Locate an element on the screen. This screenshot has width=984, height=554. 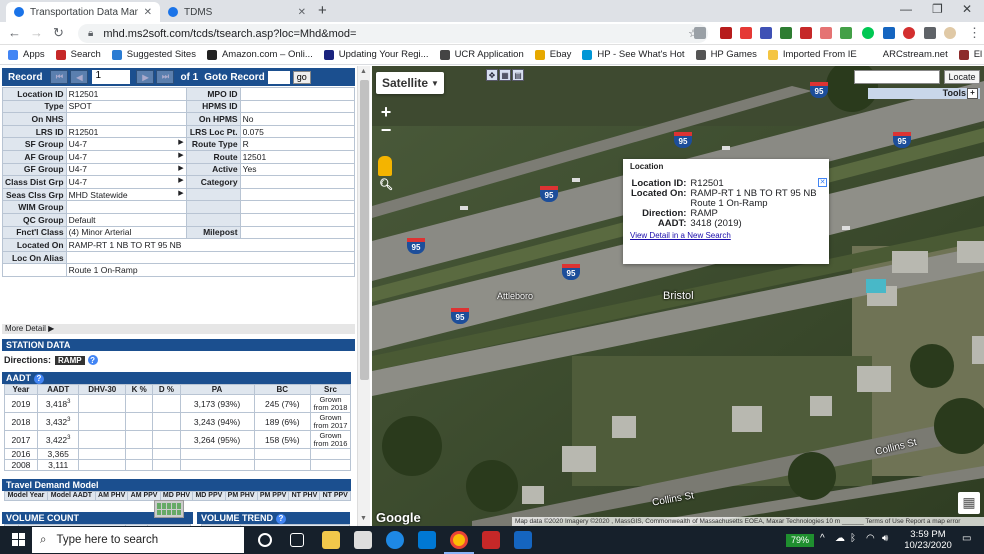
current-record-field: 1 is located at coordinates (111, 77).